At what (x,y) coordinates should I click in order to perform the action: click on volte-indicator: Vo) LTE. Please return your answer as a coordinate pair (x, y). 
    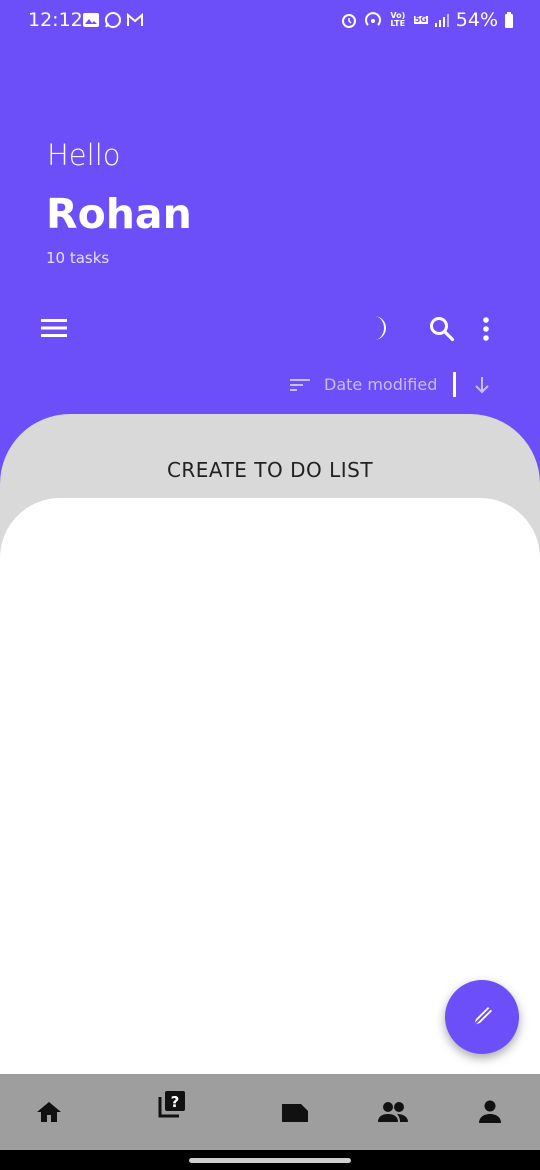
    Looking at the image, I should click on (398, 19).